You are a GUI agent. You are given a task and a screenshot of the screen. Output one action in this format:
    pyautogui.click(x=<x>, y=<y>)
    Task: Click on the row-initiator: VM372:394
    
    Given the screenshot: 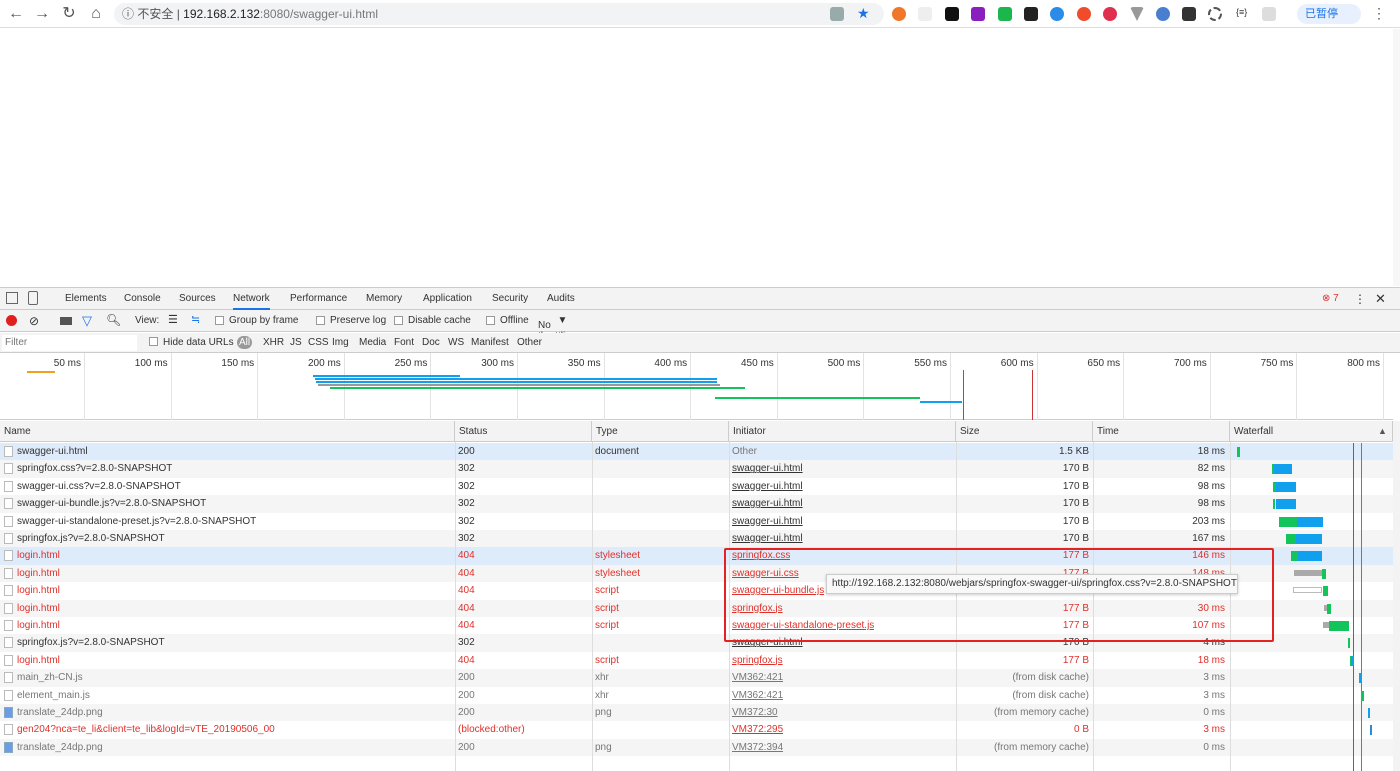 What is the action you would take?
    pyautogui.click(x=757, y=747)
    